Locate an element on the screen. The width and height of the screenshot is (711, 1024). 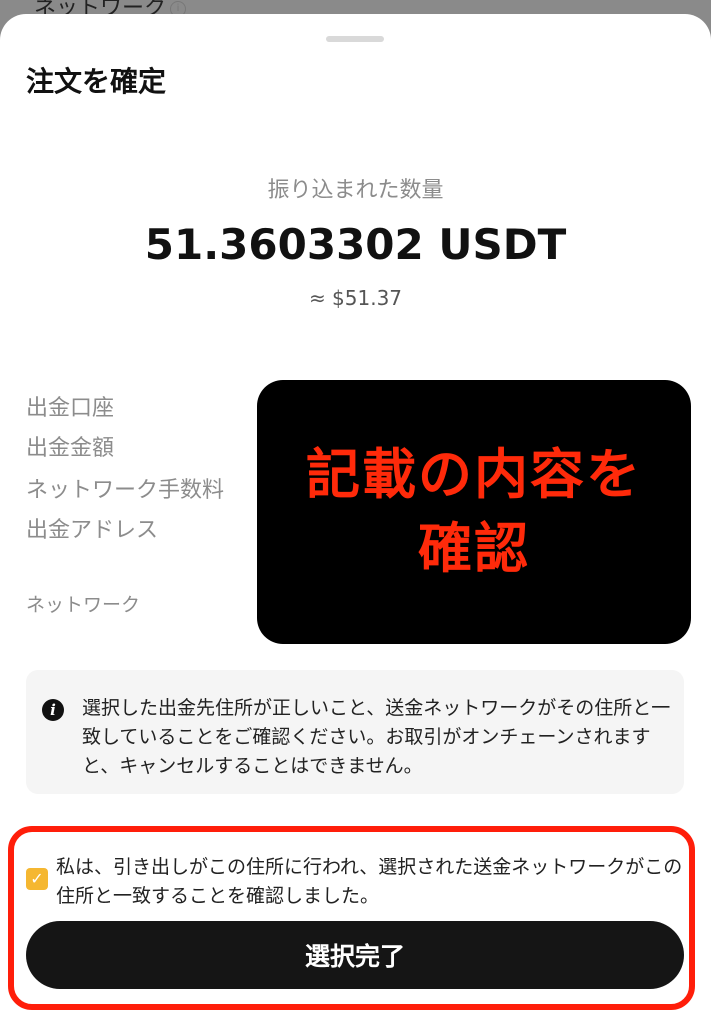
consent-checkbox: ✓ is located at coordinates (37, 879).